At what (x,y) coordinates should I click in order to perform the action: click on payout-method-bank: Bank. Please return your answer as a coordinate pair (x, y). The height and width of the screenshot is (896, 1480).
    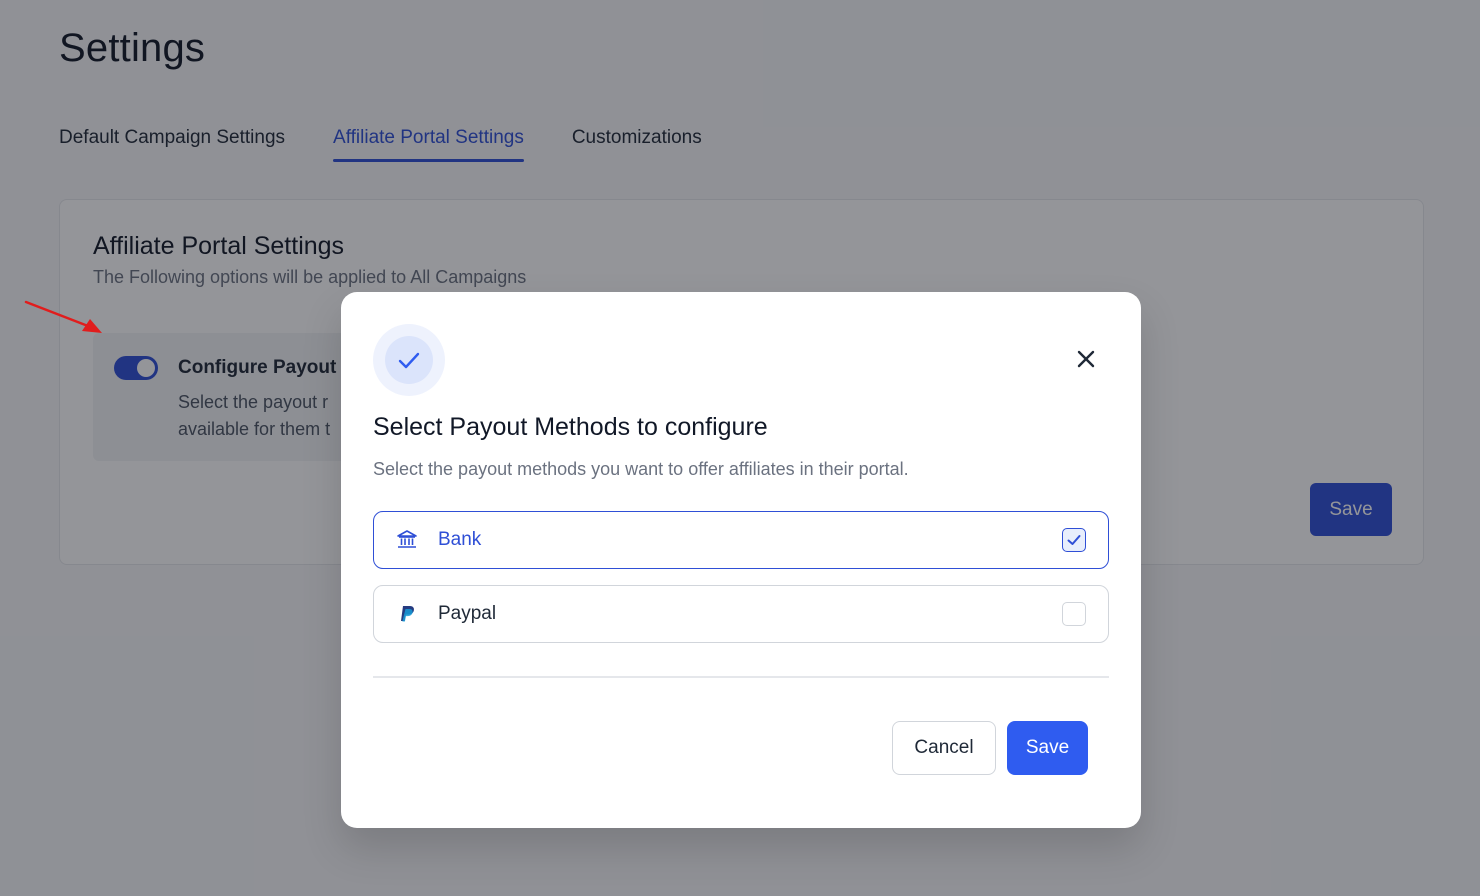
    Looking at the image, I should click on (741, 540).